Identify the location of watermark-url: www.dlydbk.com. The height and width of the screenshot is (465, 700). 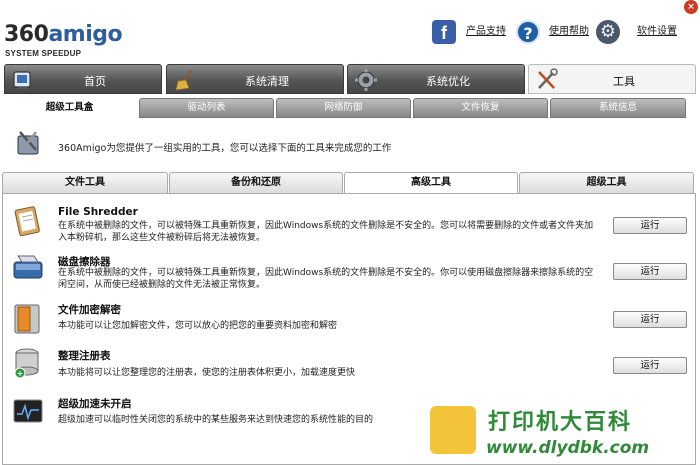
(568, 448).